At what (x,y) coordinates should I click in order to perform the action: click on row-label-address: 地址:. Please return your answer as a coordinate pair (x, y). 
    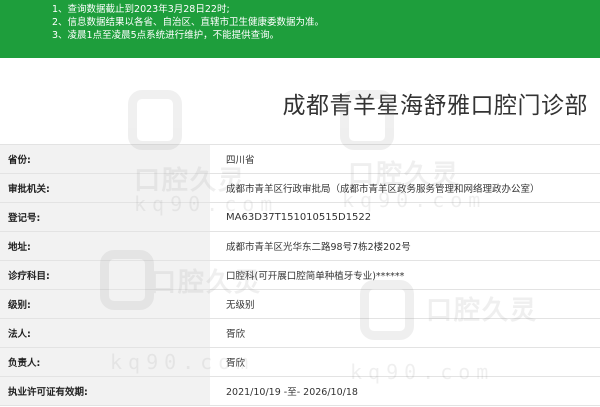
    Looking at the image, I should click on (105, 246).